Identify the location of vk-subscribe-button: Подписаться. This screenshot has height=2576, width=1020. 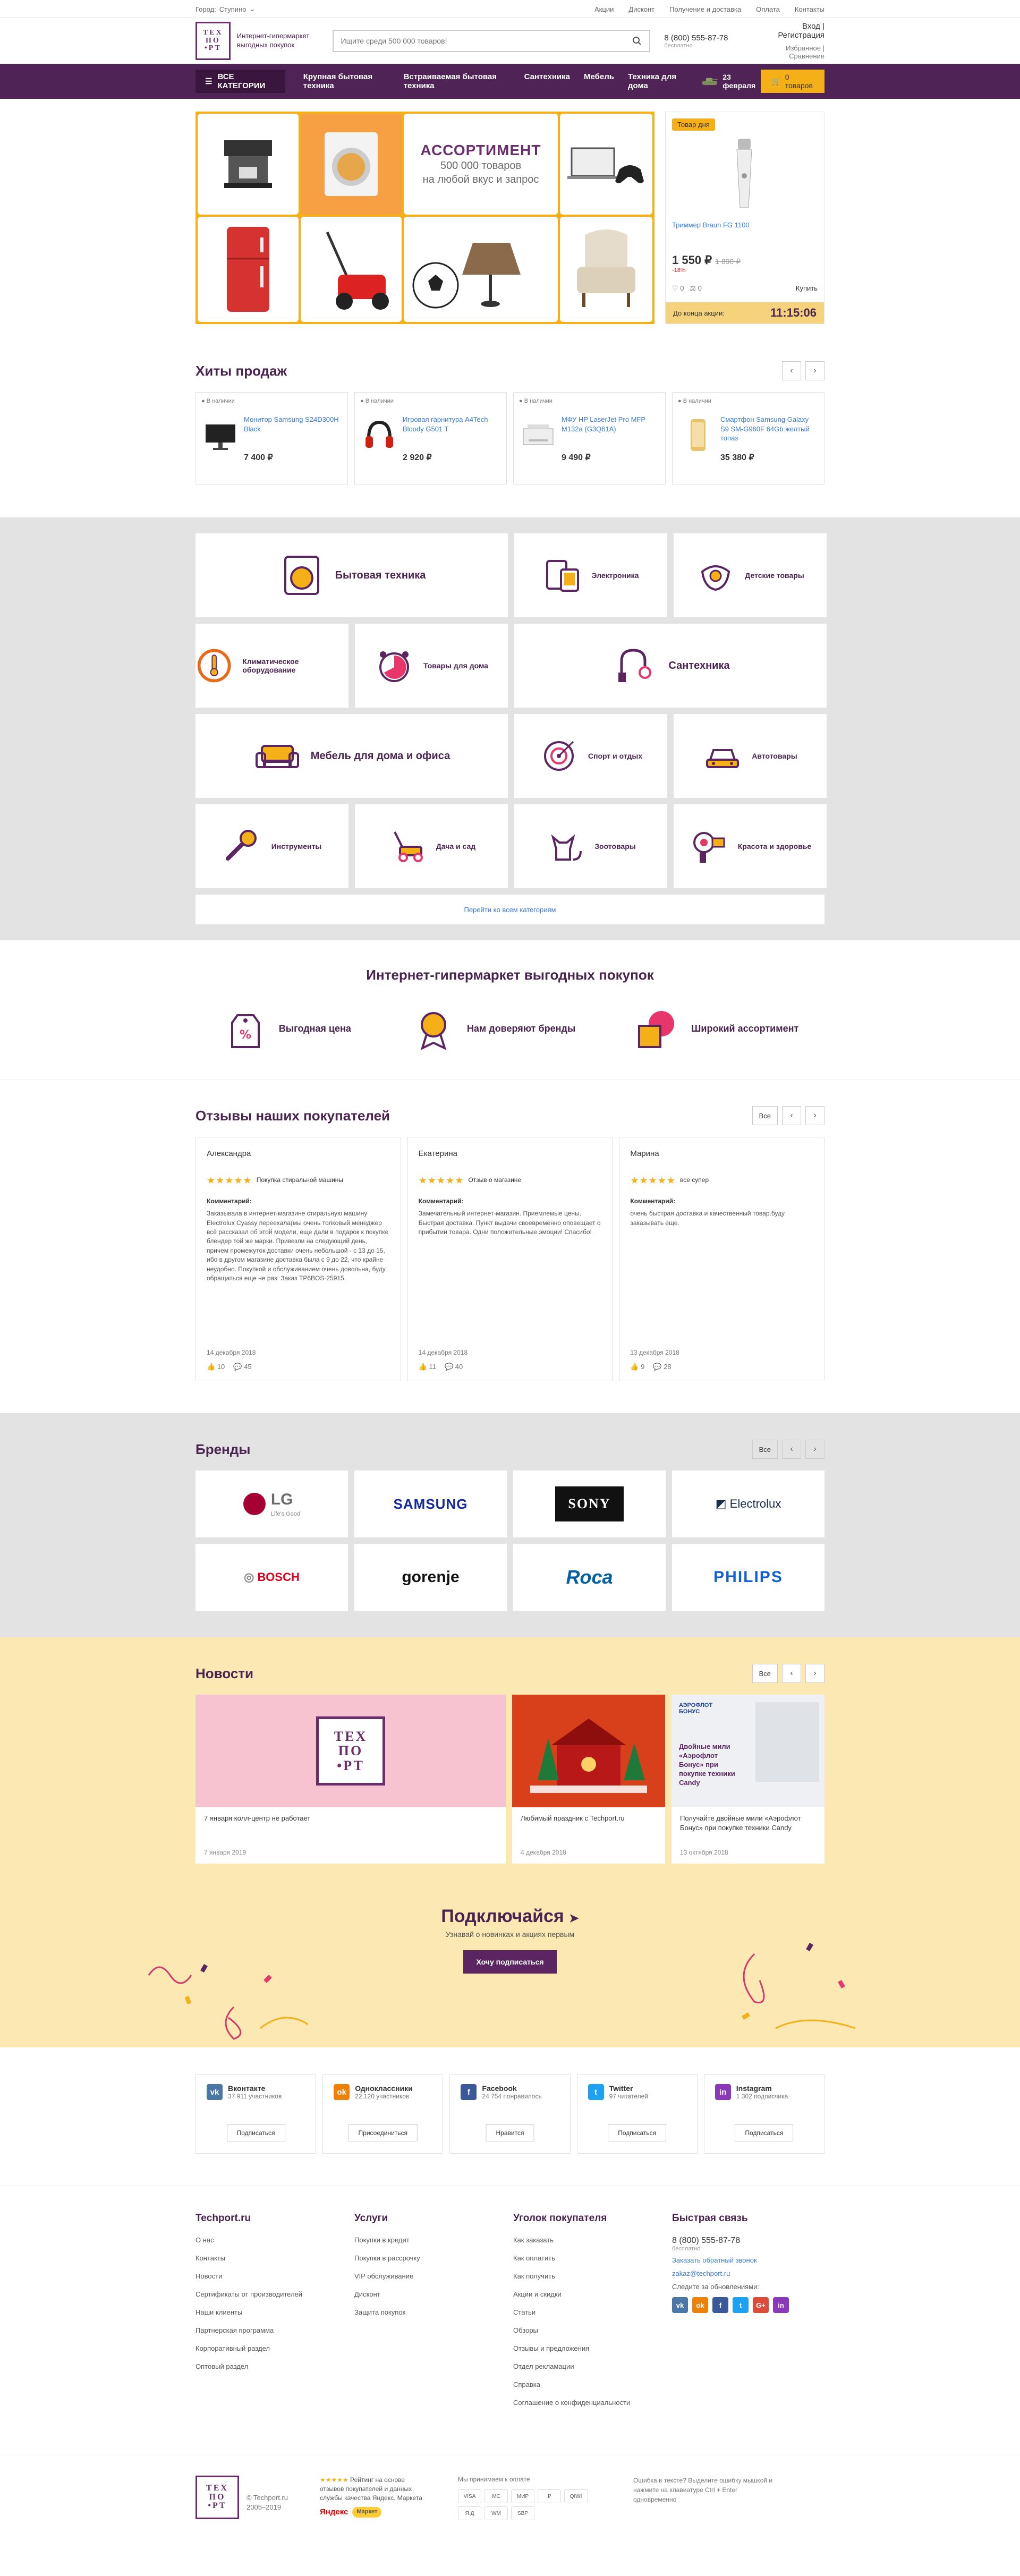
(255, 2132).